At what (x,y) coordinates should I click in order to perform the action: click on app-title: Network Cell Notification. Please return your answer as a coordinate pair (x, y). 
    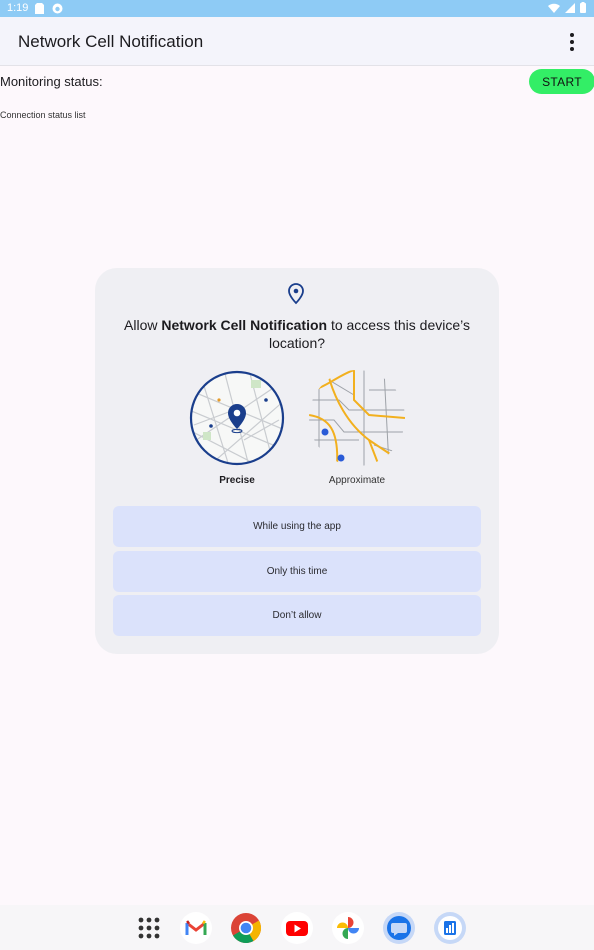
    Looking at the image, I should click on (111, 41).